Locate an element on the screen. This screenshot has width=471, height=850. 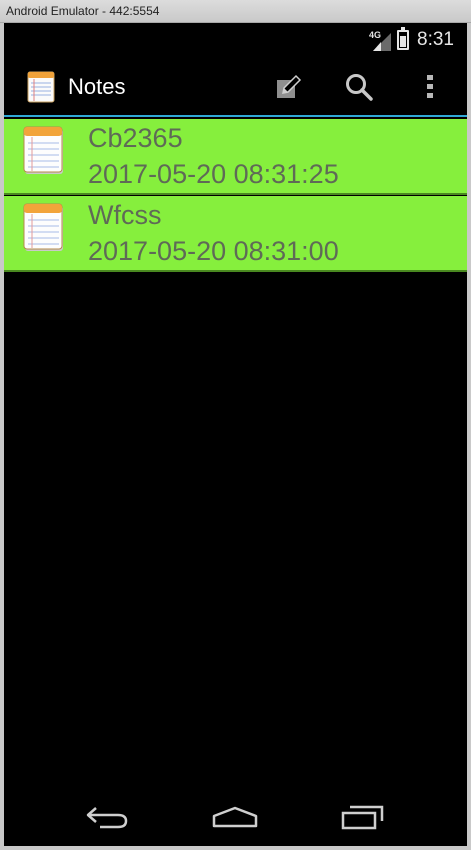
status-clock: 8:31 is located at coordinates (435, 39).